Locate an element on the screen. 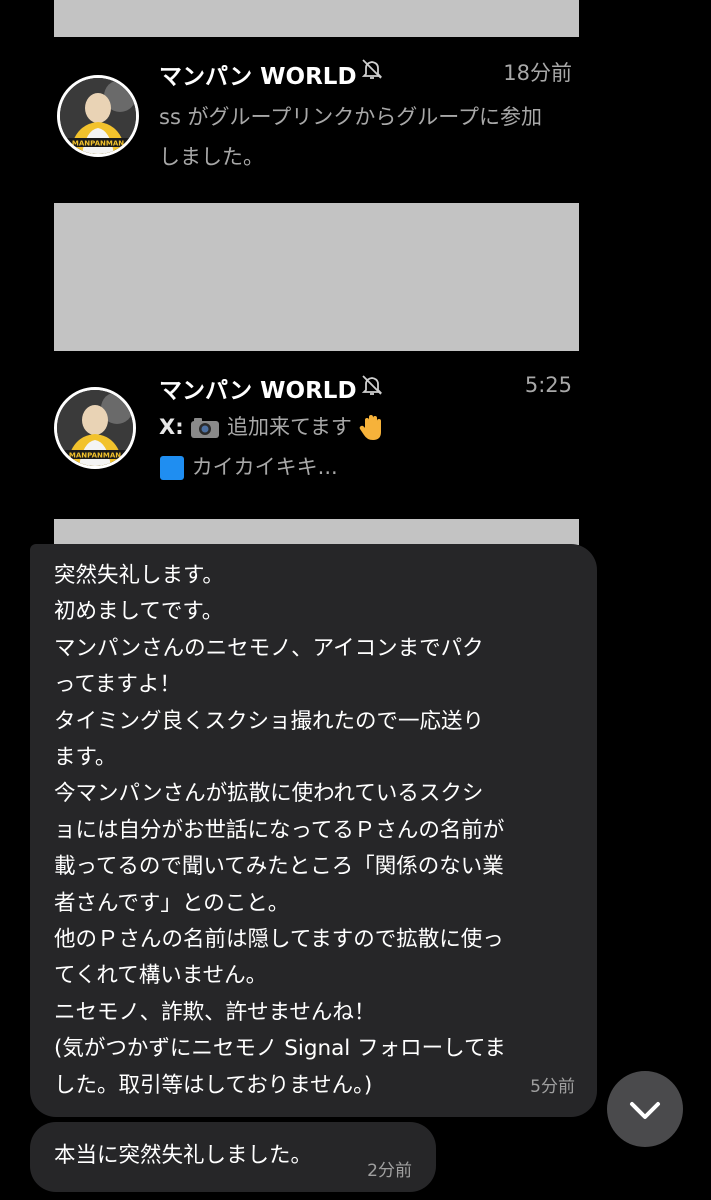 The height and width of the screenshot is (1200, 711). camera-icon is located at coordinates (205, 428).